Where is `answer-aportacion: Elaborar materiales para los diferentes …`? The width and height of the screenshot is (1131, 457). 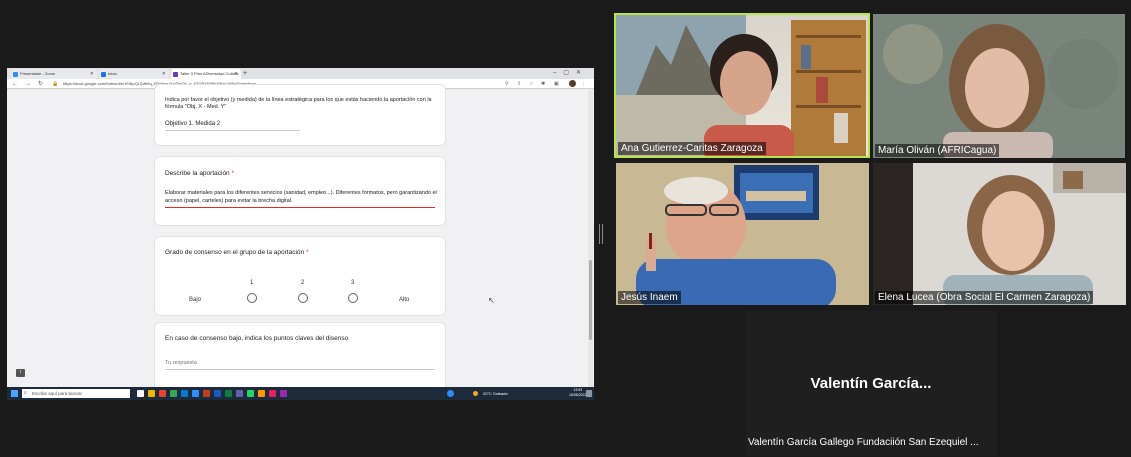
answer-aportacion: Elaborar materiales para los diferentes … is located at coordinates (302, 197).